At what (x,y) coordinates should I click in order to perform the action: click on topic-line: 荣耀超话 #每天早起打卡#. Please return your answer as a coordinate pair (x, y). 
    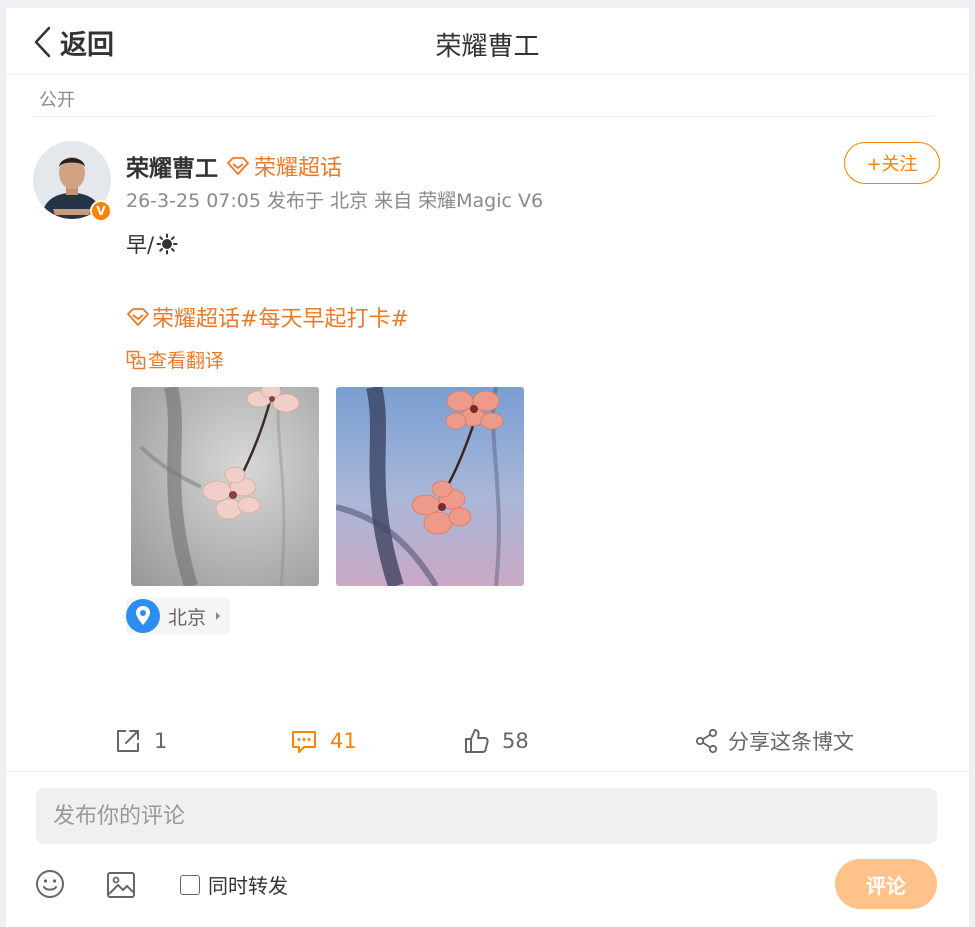
    Looking at the image, I should click on (267, 317).